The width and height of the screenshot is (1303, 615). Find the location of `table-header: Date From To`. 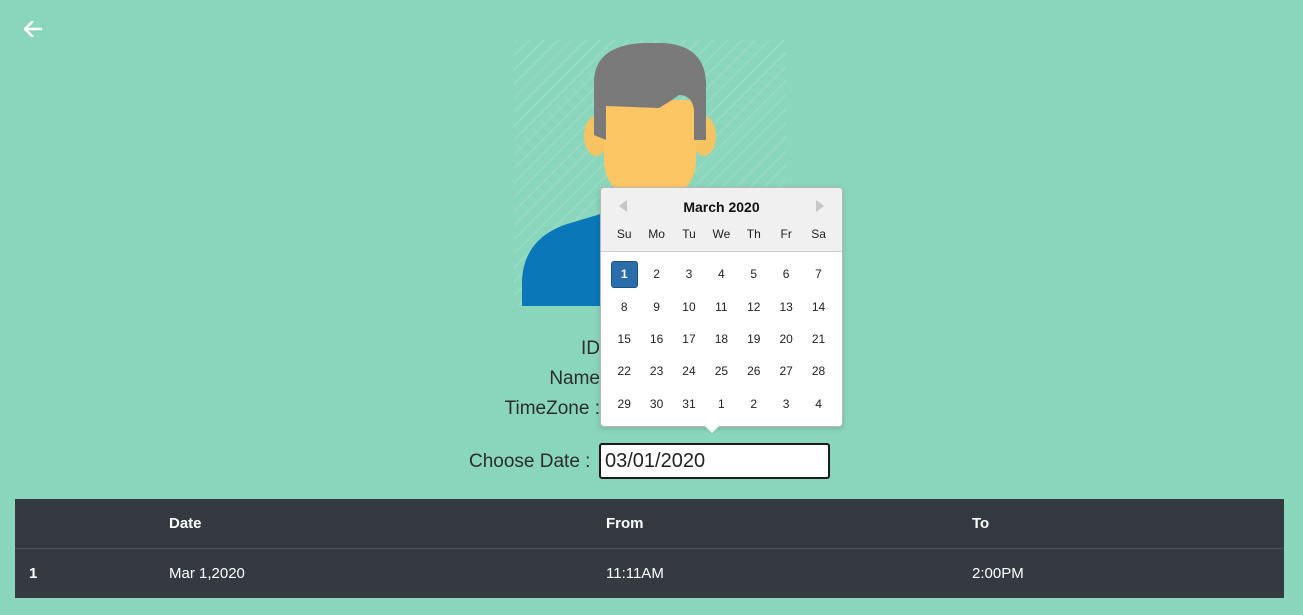

table-header: Date From To is located at coordinates (649, 524).